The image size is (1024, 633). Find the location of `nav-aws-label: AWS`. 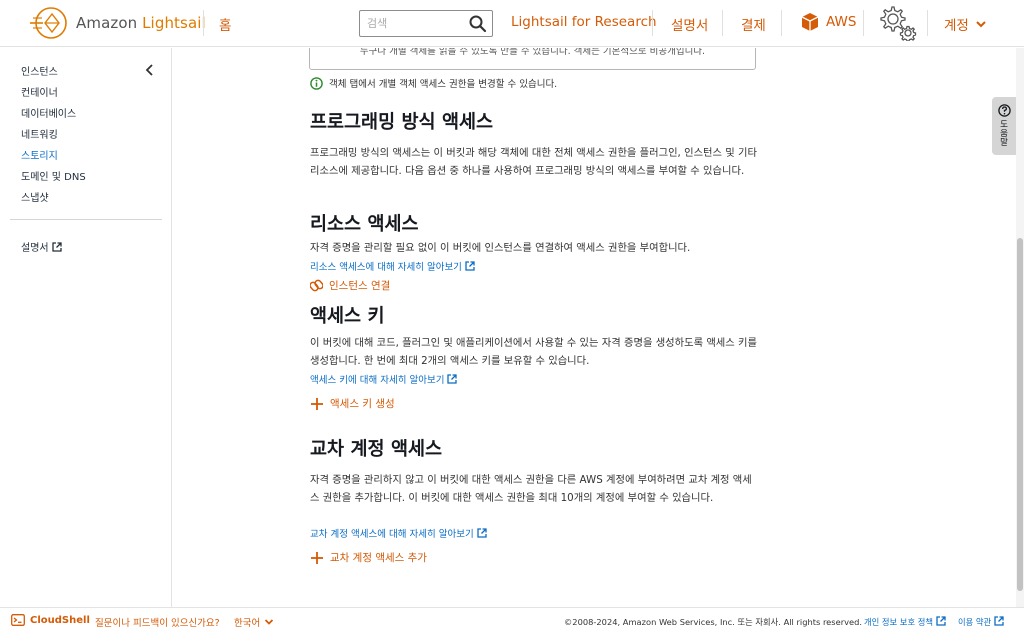

nav-aws-label: AWS is located at coordinates (841, 22).